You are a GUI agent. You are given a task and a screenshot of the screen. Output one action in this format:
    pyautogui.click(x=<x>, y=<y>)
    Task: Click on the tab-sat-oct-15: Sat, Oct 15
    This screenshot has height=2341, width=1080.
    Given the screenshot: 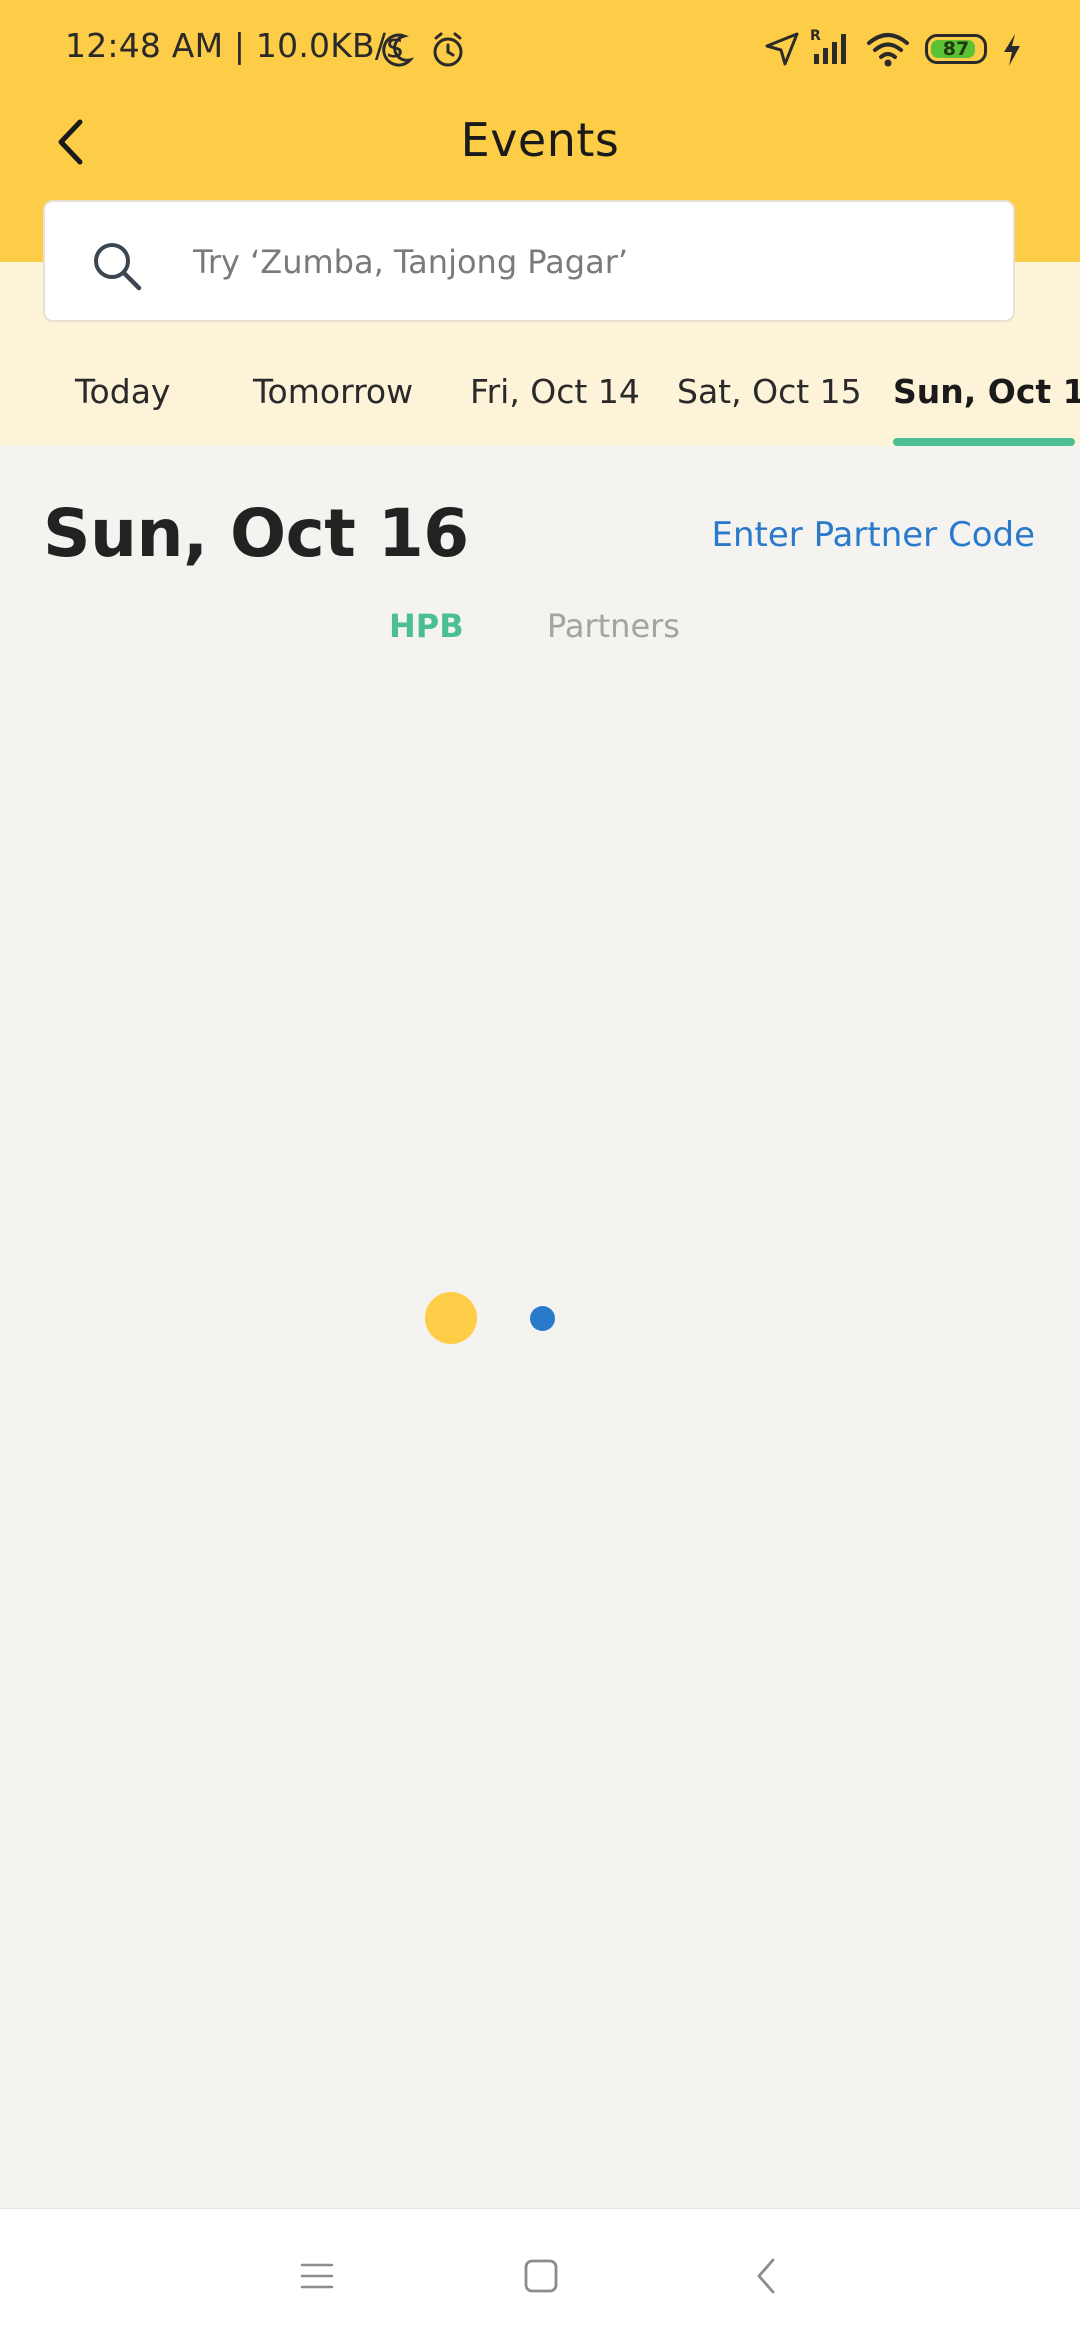 What is the action you would take?
    pyautogui.click(x=769, y=391)
    